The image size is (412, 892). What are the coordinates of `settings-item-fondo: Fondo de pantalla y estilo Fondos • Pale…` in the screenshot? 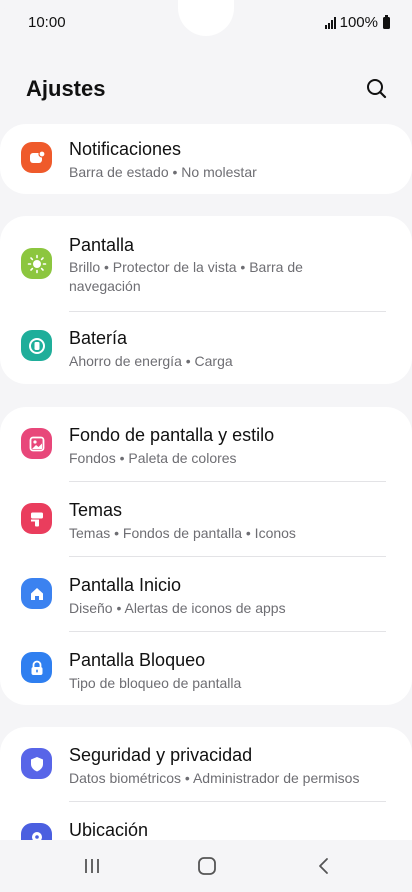 It's located at (206, 444).